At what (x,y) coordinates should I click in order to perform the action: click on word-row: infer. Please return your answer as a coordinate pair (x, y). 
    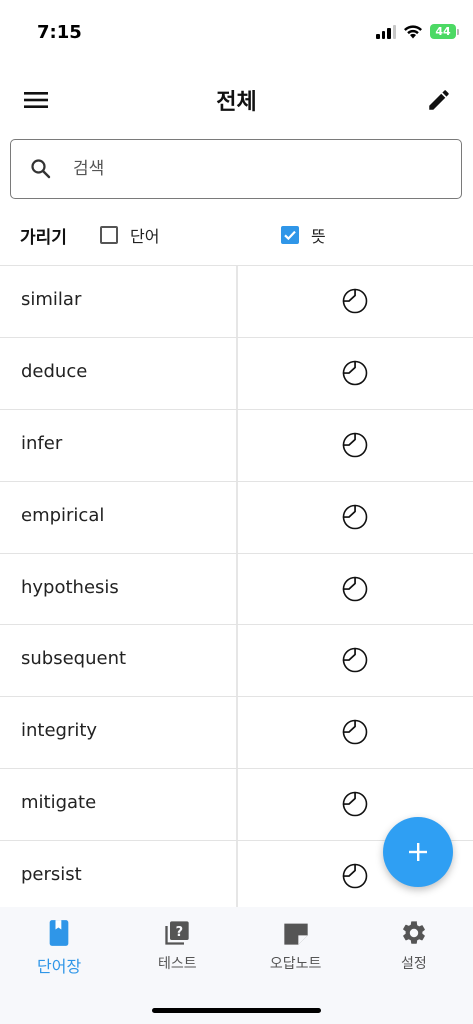
    Looking at the image, I should click on (236, 446).